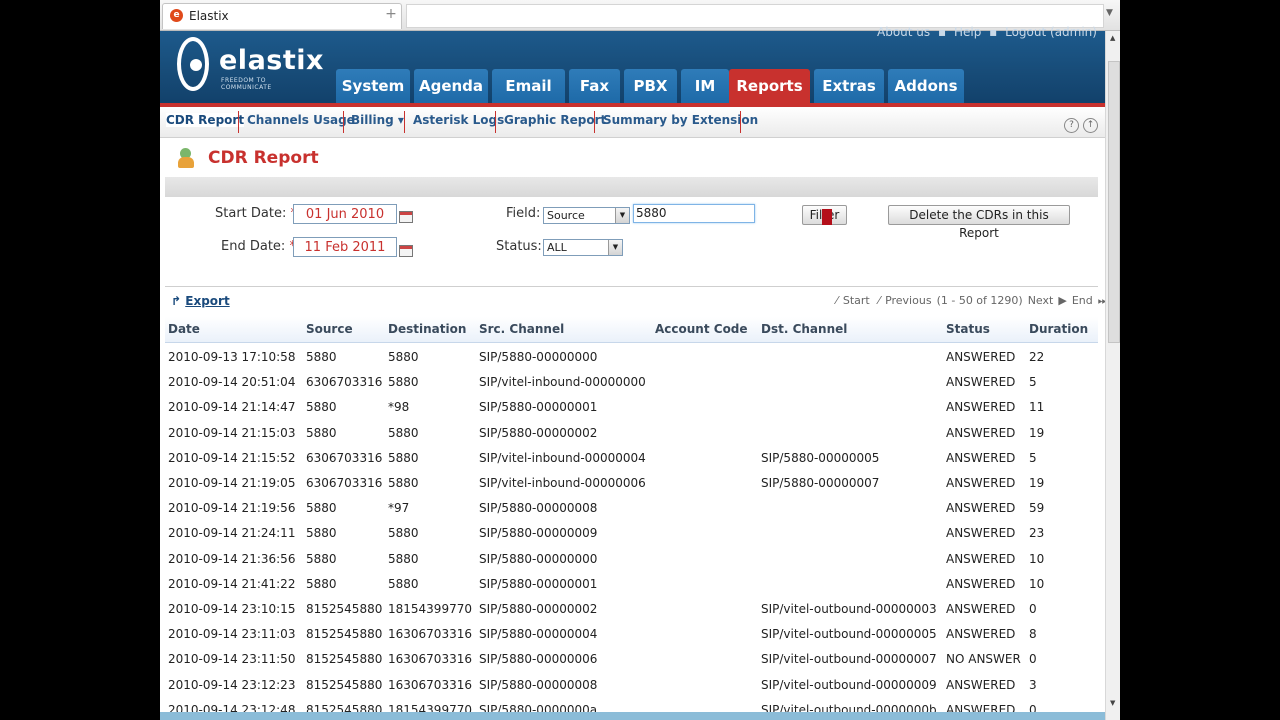  What do you see at coordinates (555, 120) in the screenshot?
I see `subnav-graphic-report: Graphic Report` at bounding box center [555, 120].